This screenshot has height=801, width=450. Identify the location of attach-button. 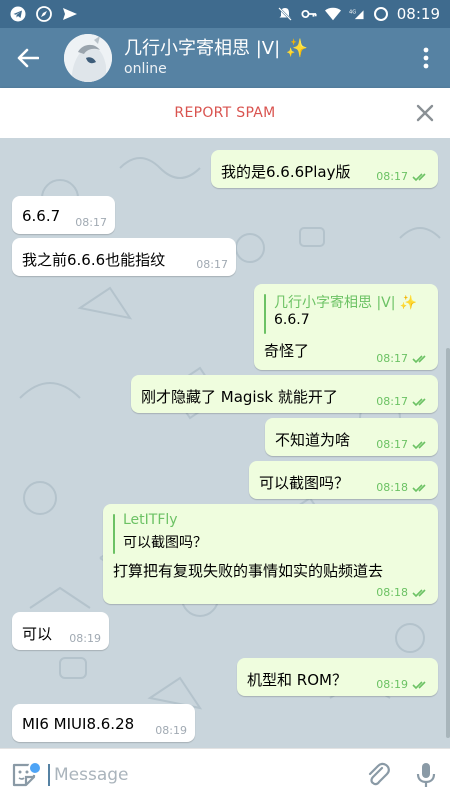
(378, 775).